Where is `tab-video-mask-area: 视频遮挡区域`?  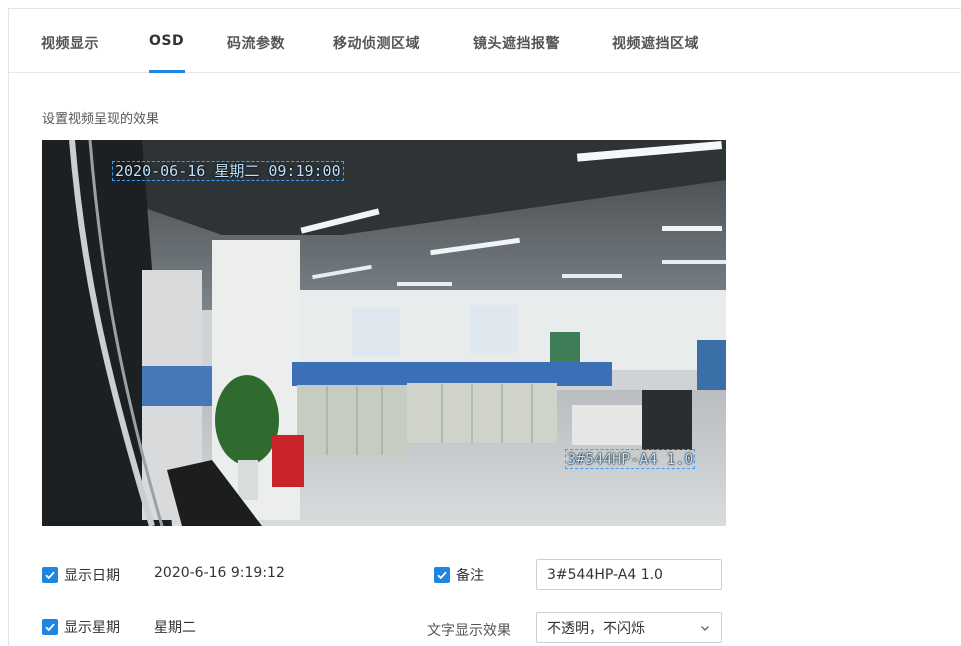
tab-video-mask-area: 视频遮挡区域 is located at coordinates (655, 43).